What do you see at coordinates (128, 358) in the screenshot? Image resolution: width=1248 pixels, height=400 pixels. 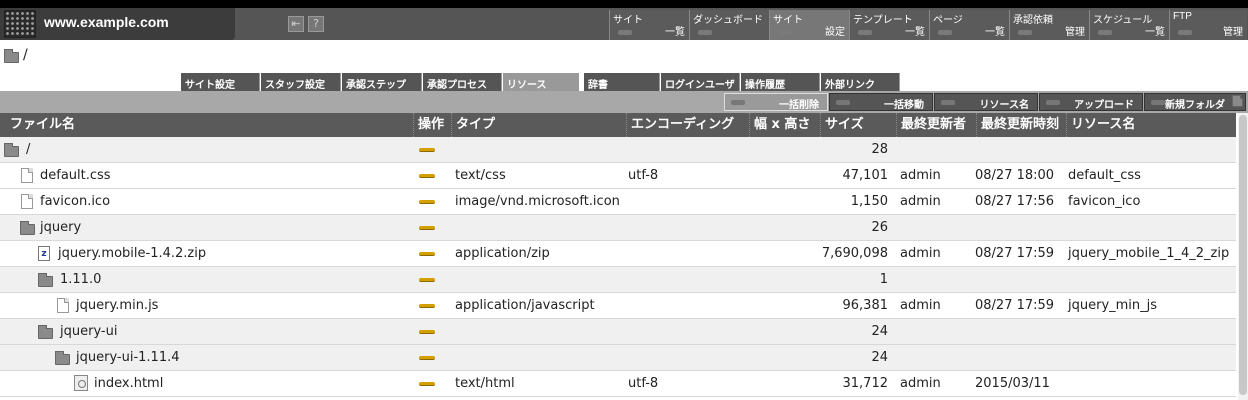 I see `file-name: jquery-ui-1.11.4` at bounding box center [128, 358].